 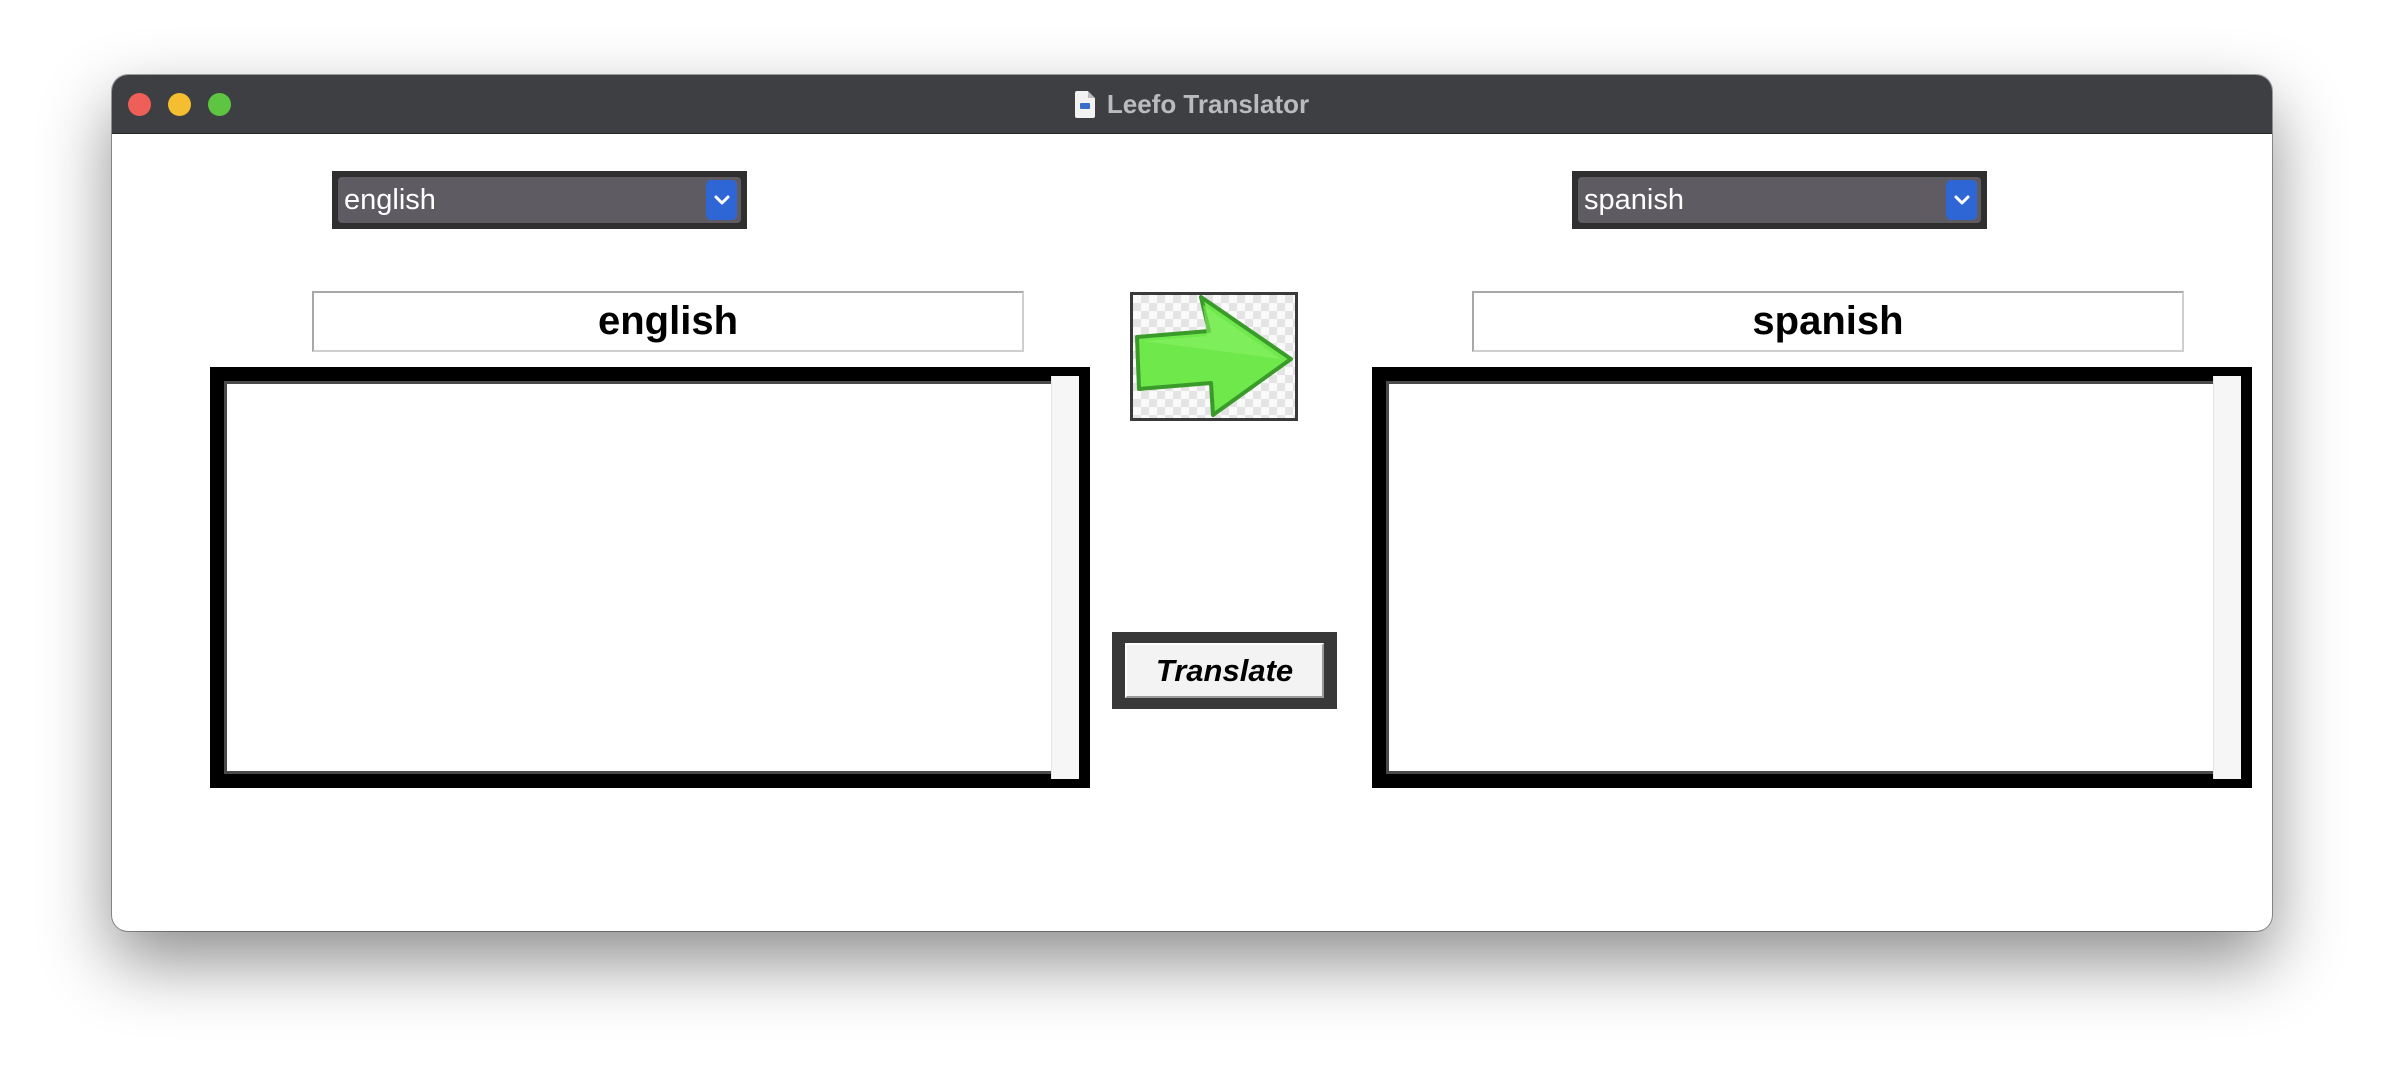 I want to click on source-language-label: english, so click(x=668, y=321).